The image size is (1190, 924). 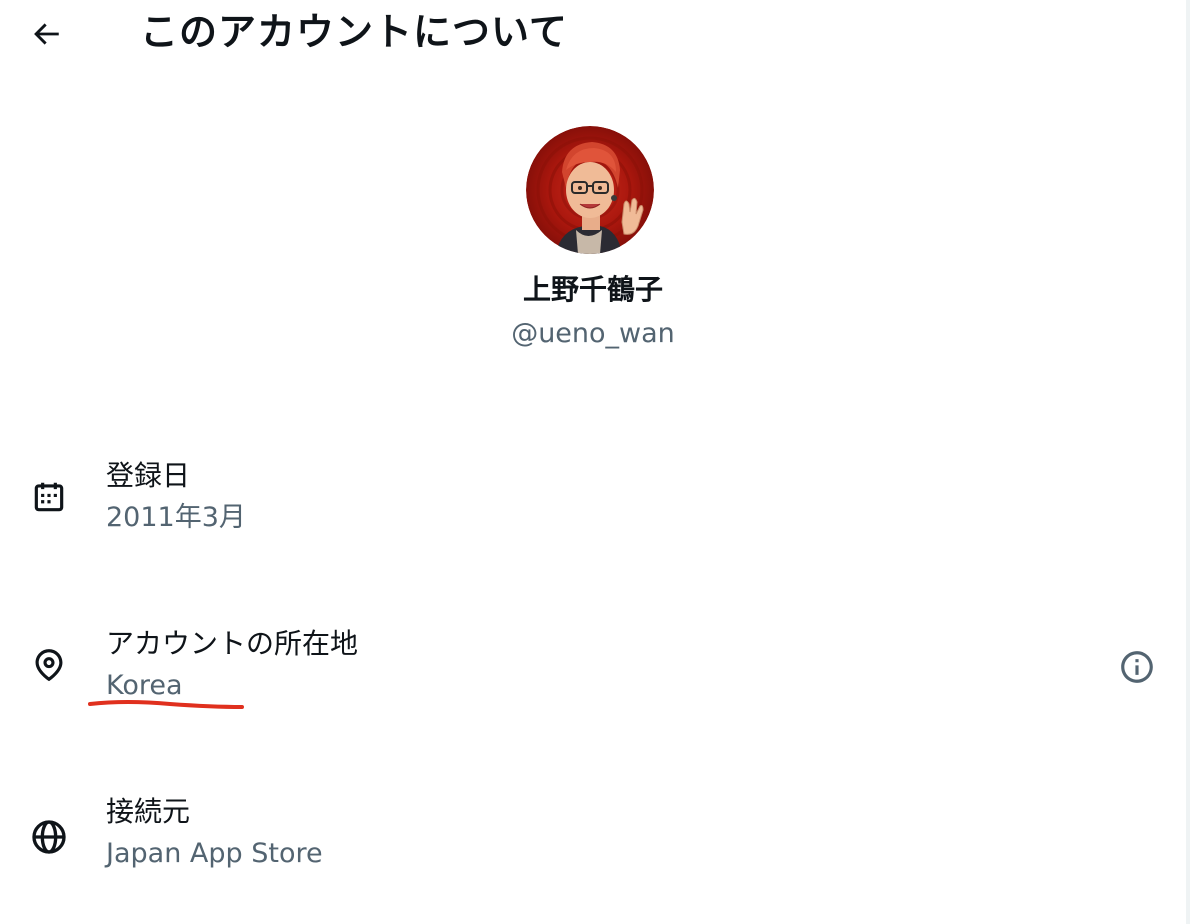 I want to click on page-header: このアカウントについて, so click(x=593, y=33).